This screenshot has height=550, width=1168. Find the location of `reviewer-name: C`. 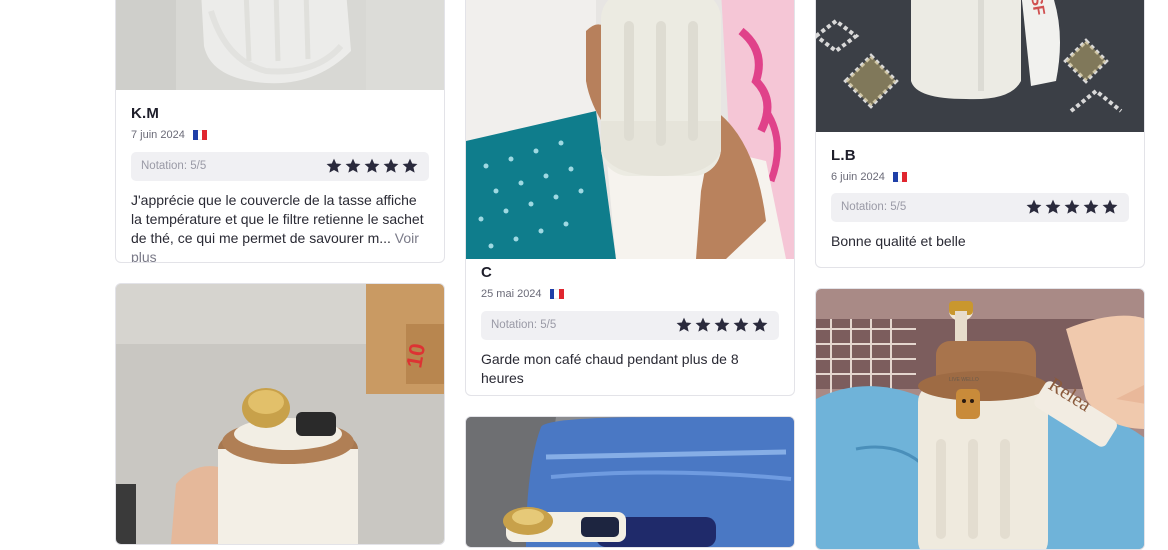

reviewer-name: C is located at coordinates (487, 272).